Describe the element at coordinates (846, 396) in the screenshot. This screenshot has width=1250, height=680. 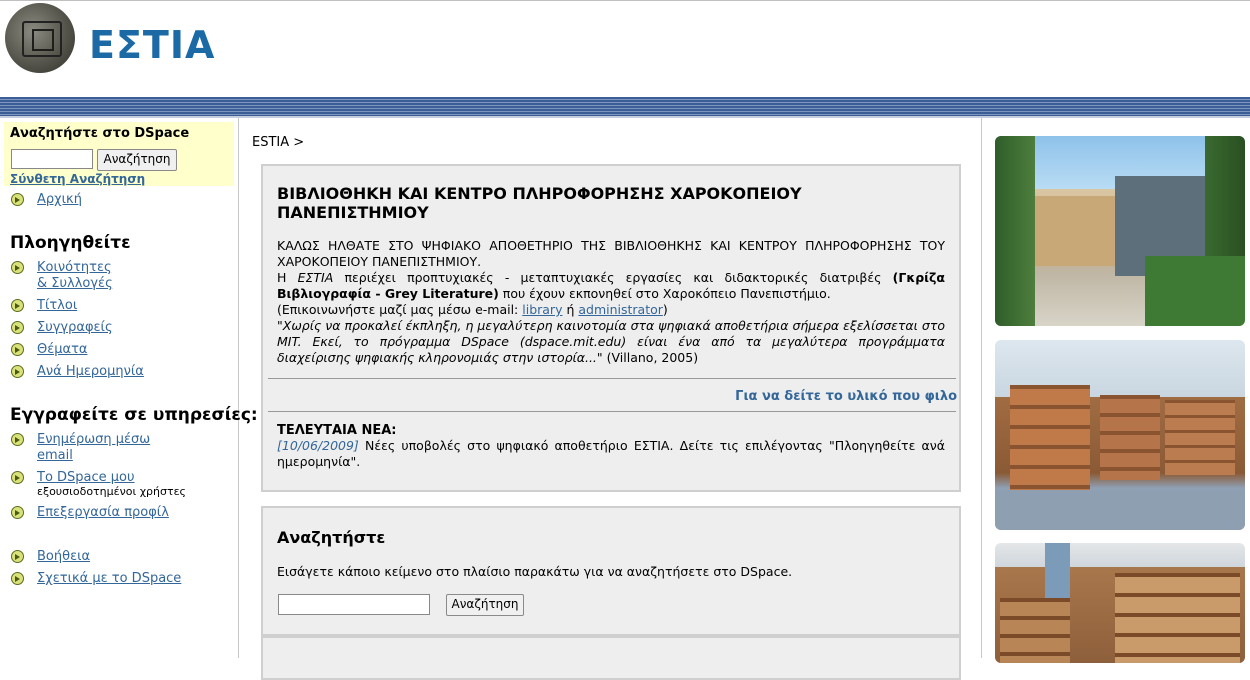
I see `view-material-link: Για να δείτε το υλικό που φιλο` at that location.